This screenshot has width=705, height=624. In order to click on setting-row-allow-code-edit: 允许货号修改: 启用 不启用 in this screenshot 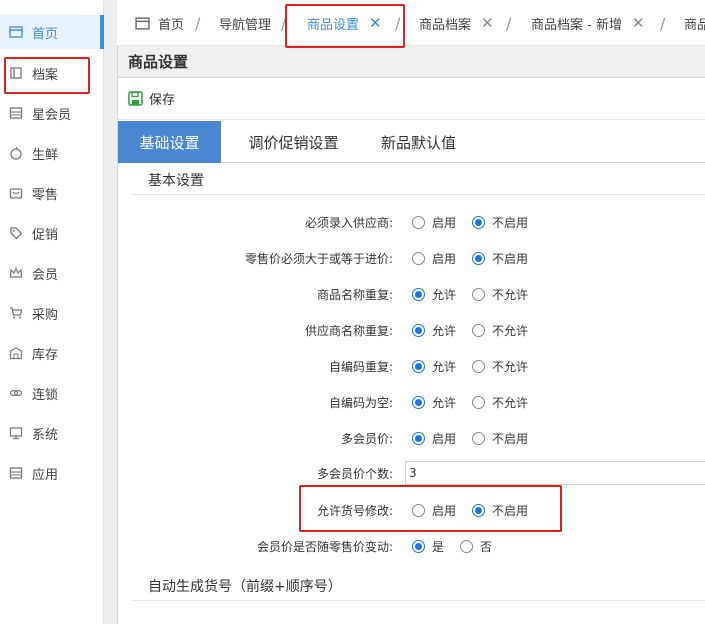, I will do `click(411, 510)`.